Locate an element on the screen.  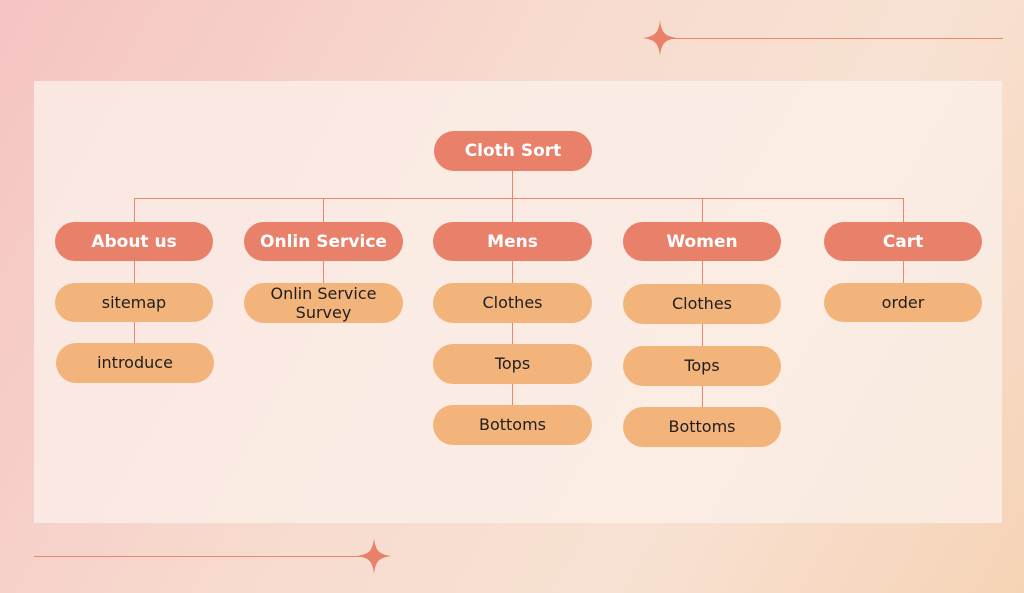
connector-drop-about is located at coordinates (134, 210).